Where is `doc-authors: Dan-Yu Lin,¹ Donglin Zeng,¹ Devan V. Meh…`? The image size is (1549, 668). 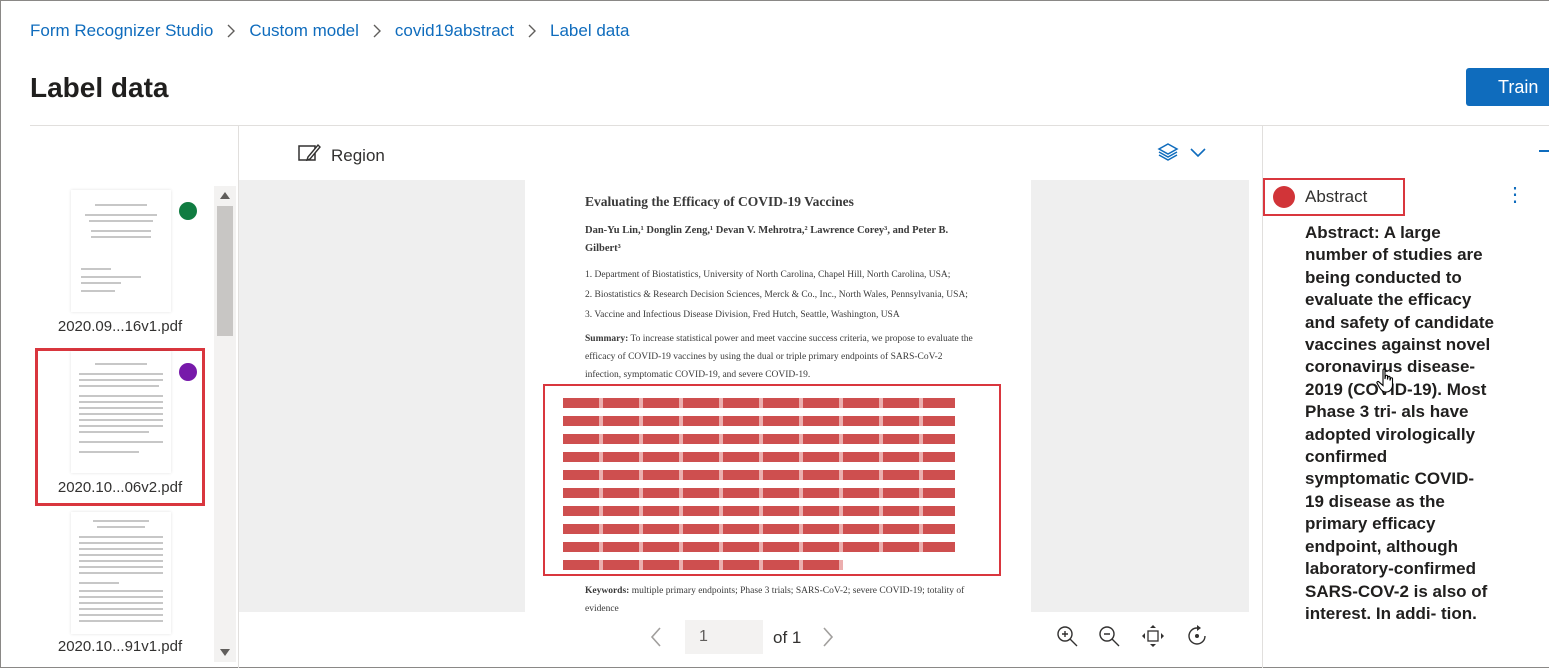
doc-authors: Dan-Yu Lin,¹ Donglin Zeng,¹ Devan V. Meh… is located at coordinates (767, 239).